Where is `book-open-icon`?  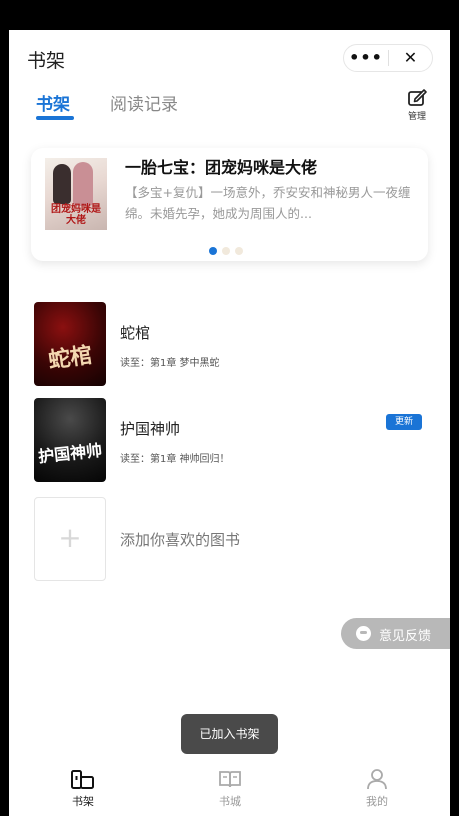
book-open-icon is located at coordinates (230, 779).